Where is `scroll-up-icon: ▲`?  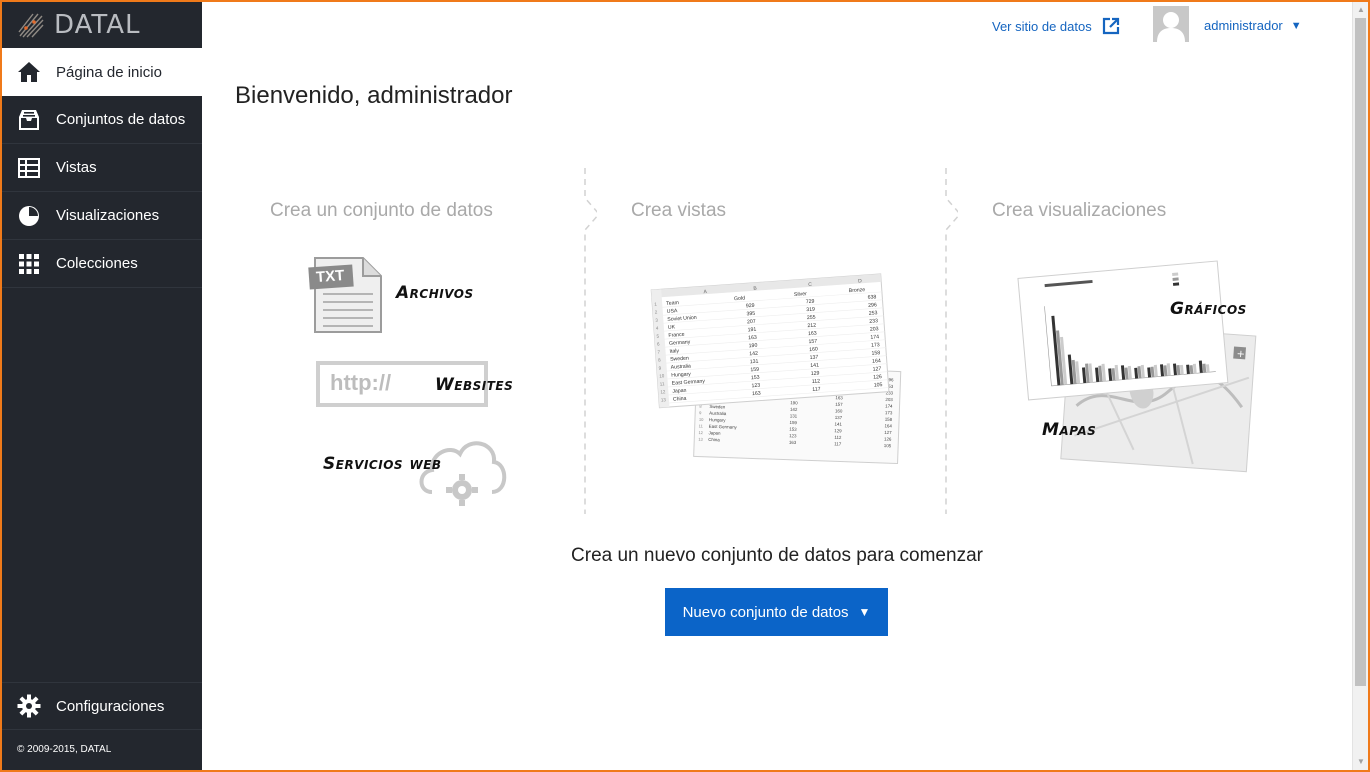
scroll-up-icon: ▲ is located at coordinates (1360, 10).